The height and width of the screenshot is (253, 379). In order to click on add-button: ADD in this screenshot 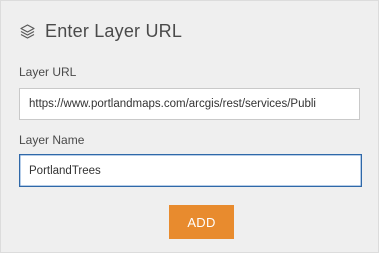, I will do `click(201, 222)`.